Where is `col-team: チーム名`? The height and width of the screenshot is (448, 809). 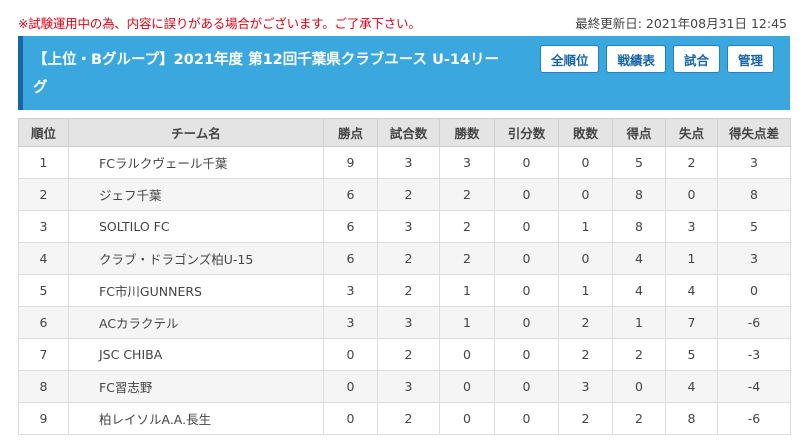
col-team: チーム名 is located at coordinates (196, 132).